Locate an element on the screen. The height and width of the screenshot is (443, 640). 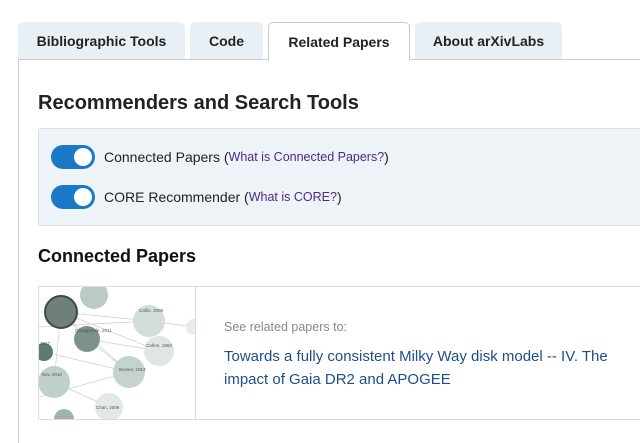
graph-node-label: Casagrande, 2011 is located at coordinates (93, 330).